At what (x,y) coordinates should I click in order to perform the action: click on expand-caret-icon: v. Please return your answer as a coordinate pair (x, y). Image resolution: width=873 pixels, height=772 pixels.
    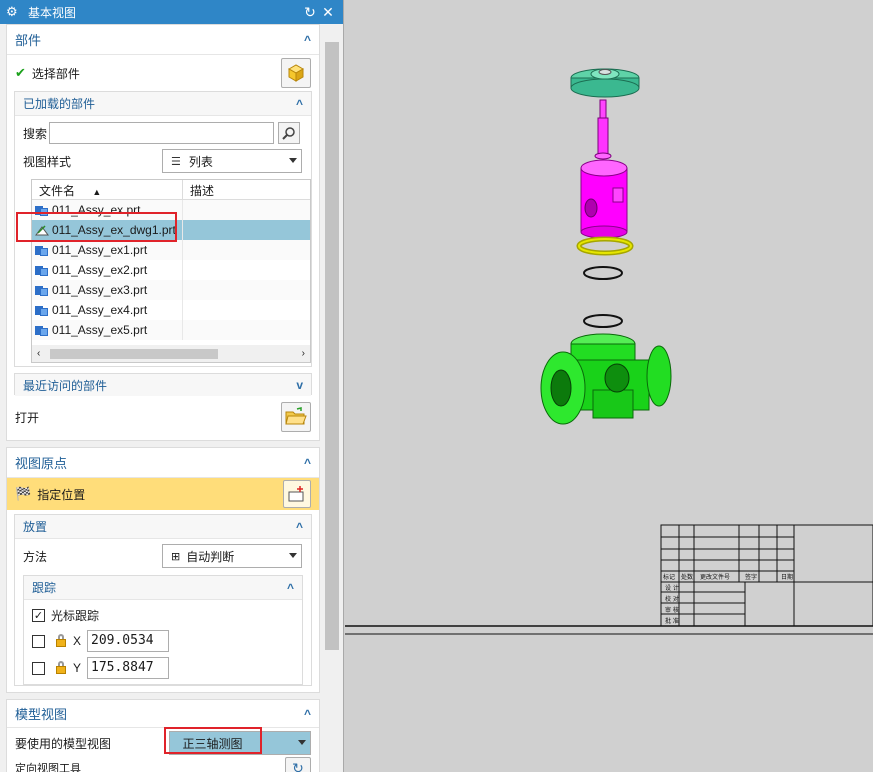
    Looking at the image, I should click on (299, 385).